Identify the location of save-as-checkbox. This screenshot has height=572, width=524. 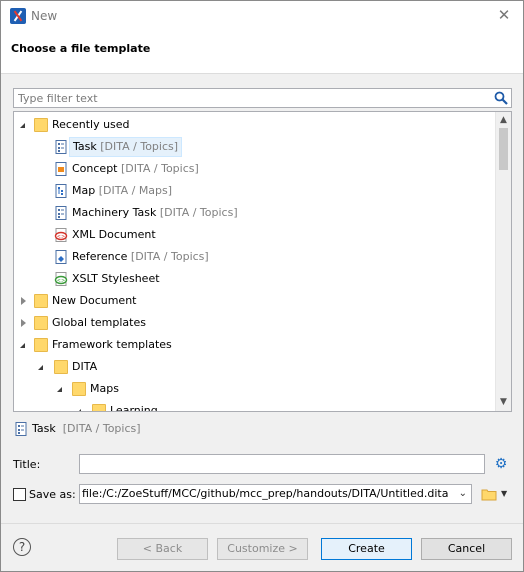
(19, 494).